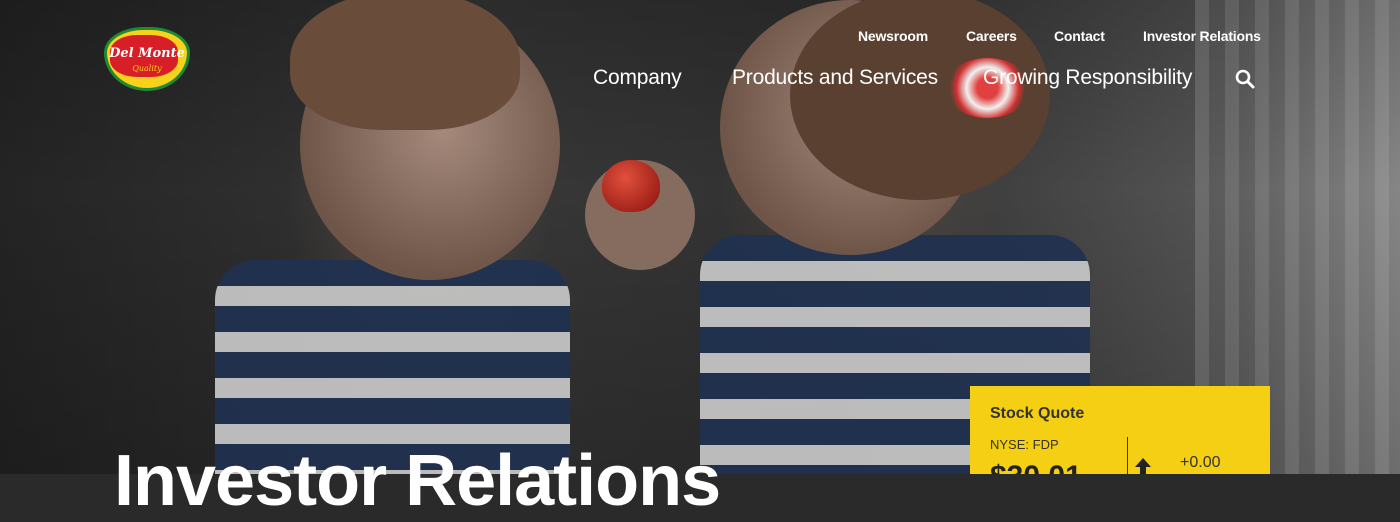 This screenshot has height=522, width=1400. What do you see at coordinates (637, 78) in the screenshot?
I see `nav-company: Company` at bounding box center [637, 78].